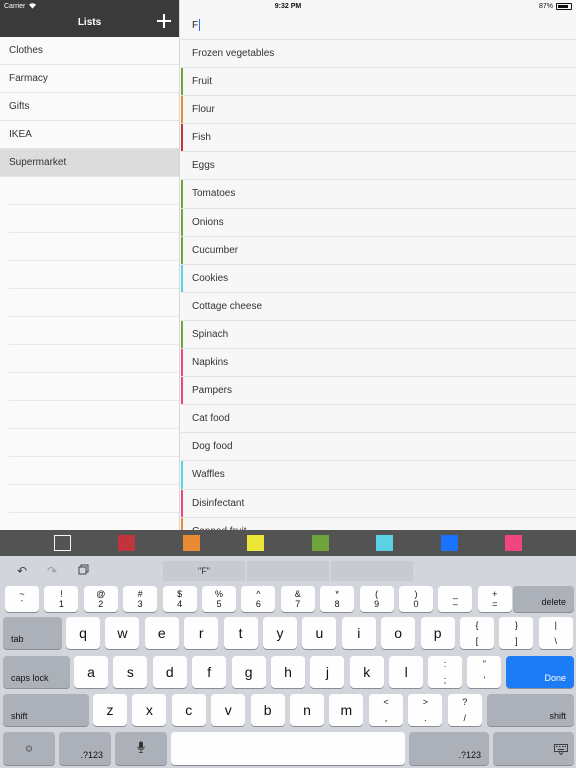 This screenshot has height=768, width=576. Describe the element at coordinates (240, 633) in the screenshot. I see `key-t: t` at that location.